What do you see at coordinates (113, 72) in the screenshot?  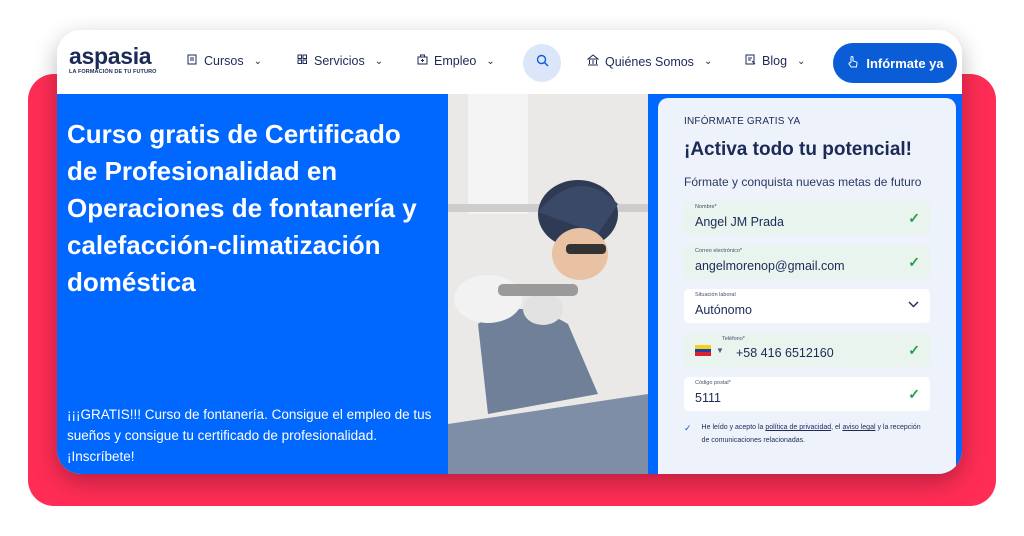 I see `logo-tagline: LA FORMACIÓN DE TU FUTURO` at bounding box center [113, 72].